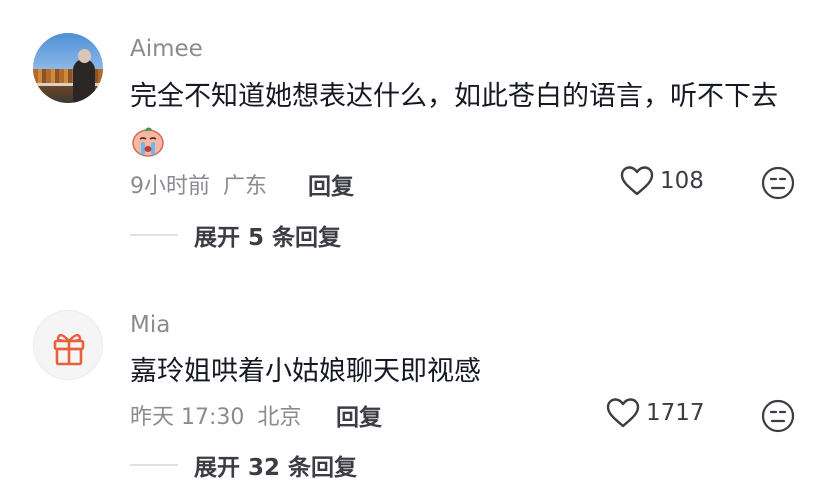 This screenshot has width=828, height=485. What do you see at coordinates (279, 417) in the screenshot?
I see `comment-location: 北京` at bounding box center [279, 417].